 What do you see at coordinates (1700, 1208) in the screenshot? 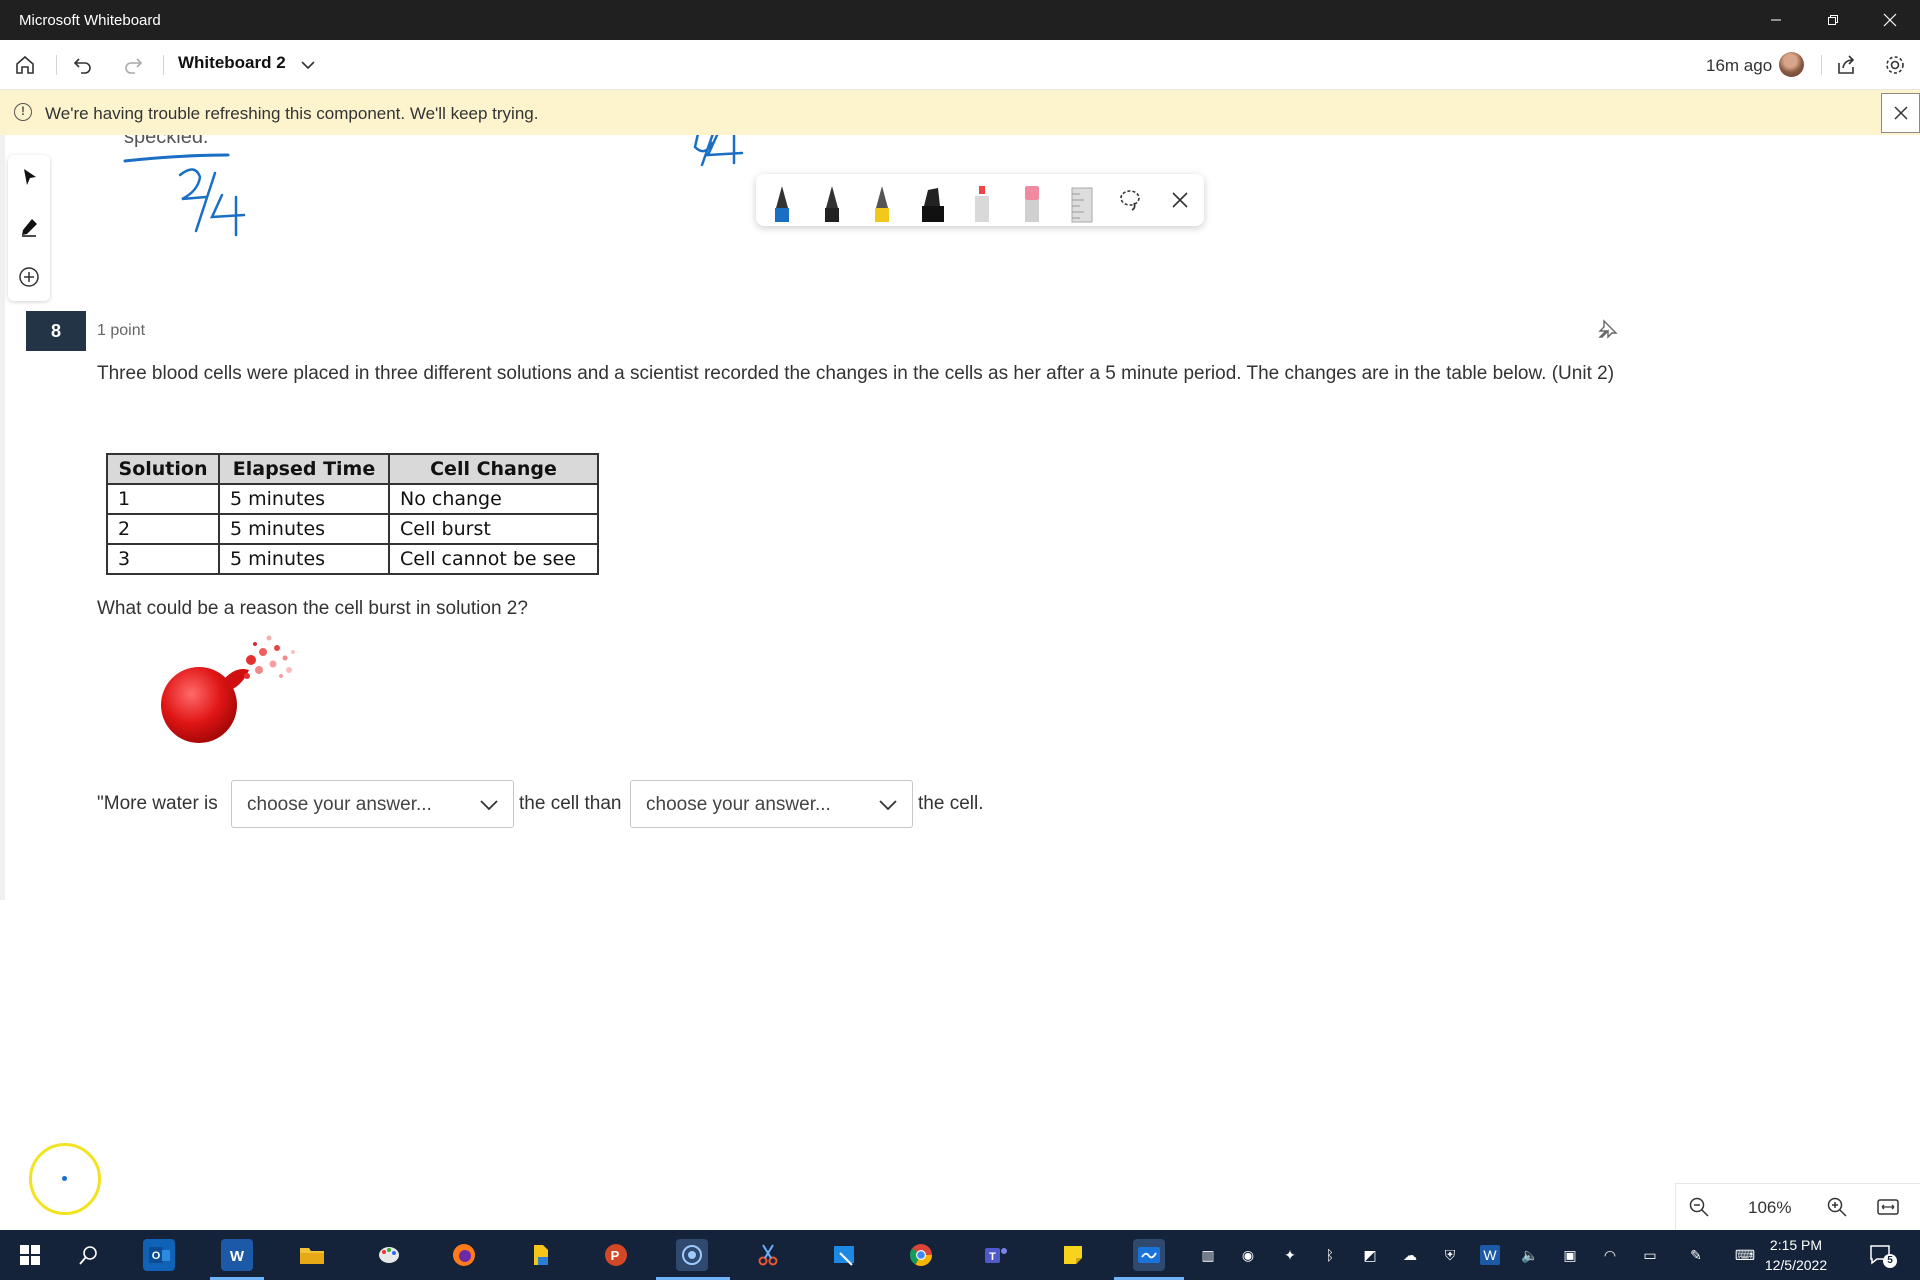
I see `zoom-out-button` at bounding box center [1700, 1208].